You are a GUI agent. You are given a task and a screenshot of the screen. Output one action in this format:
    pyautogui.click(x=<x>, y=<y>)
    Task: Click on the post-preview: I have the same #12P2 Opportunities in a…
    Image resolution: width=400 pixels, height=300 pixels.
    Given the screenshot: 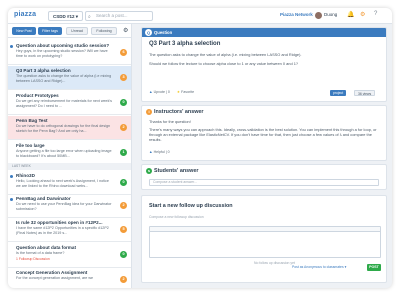 What is the action you would take?
    pyautogui.click(x=62, y=230)
    